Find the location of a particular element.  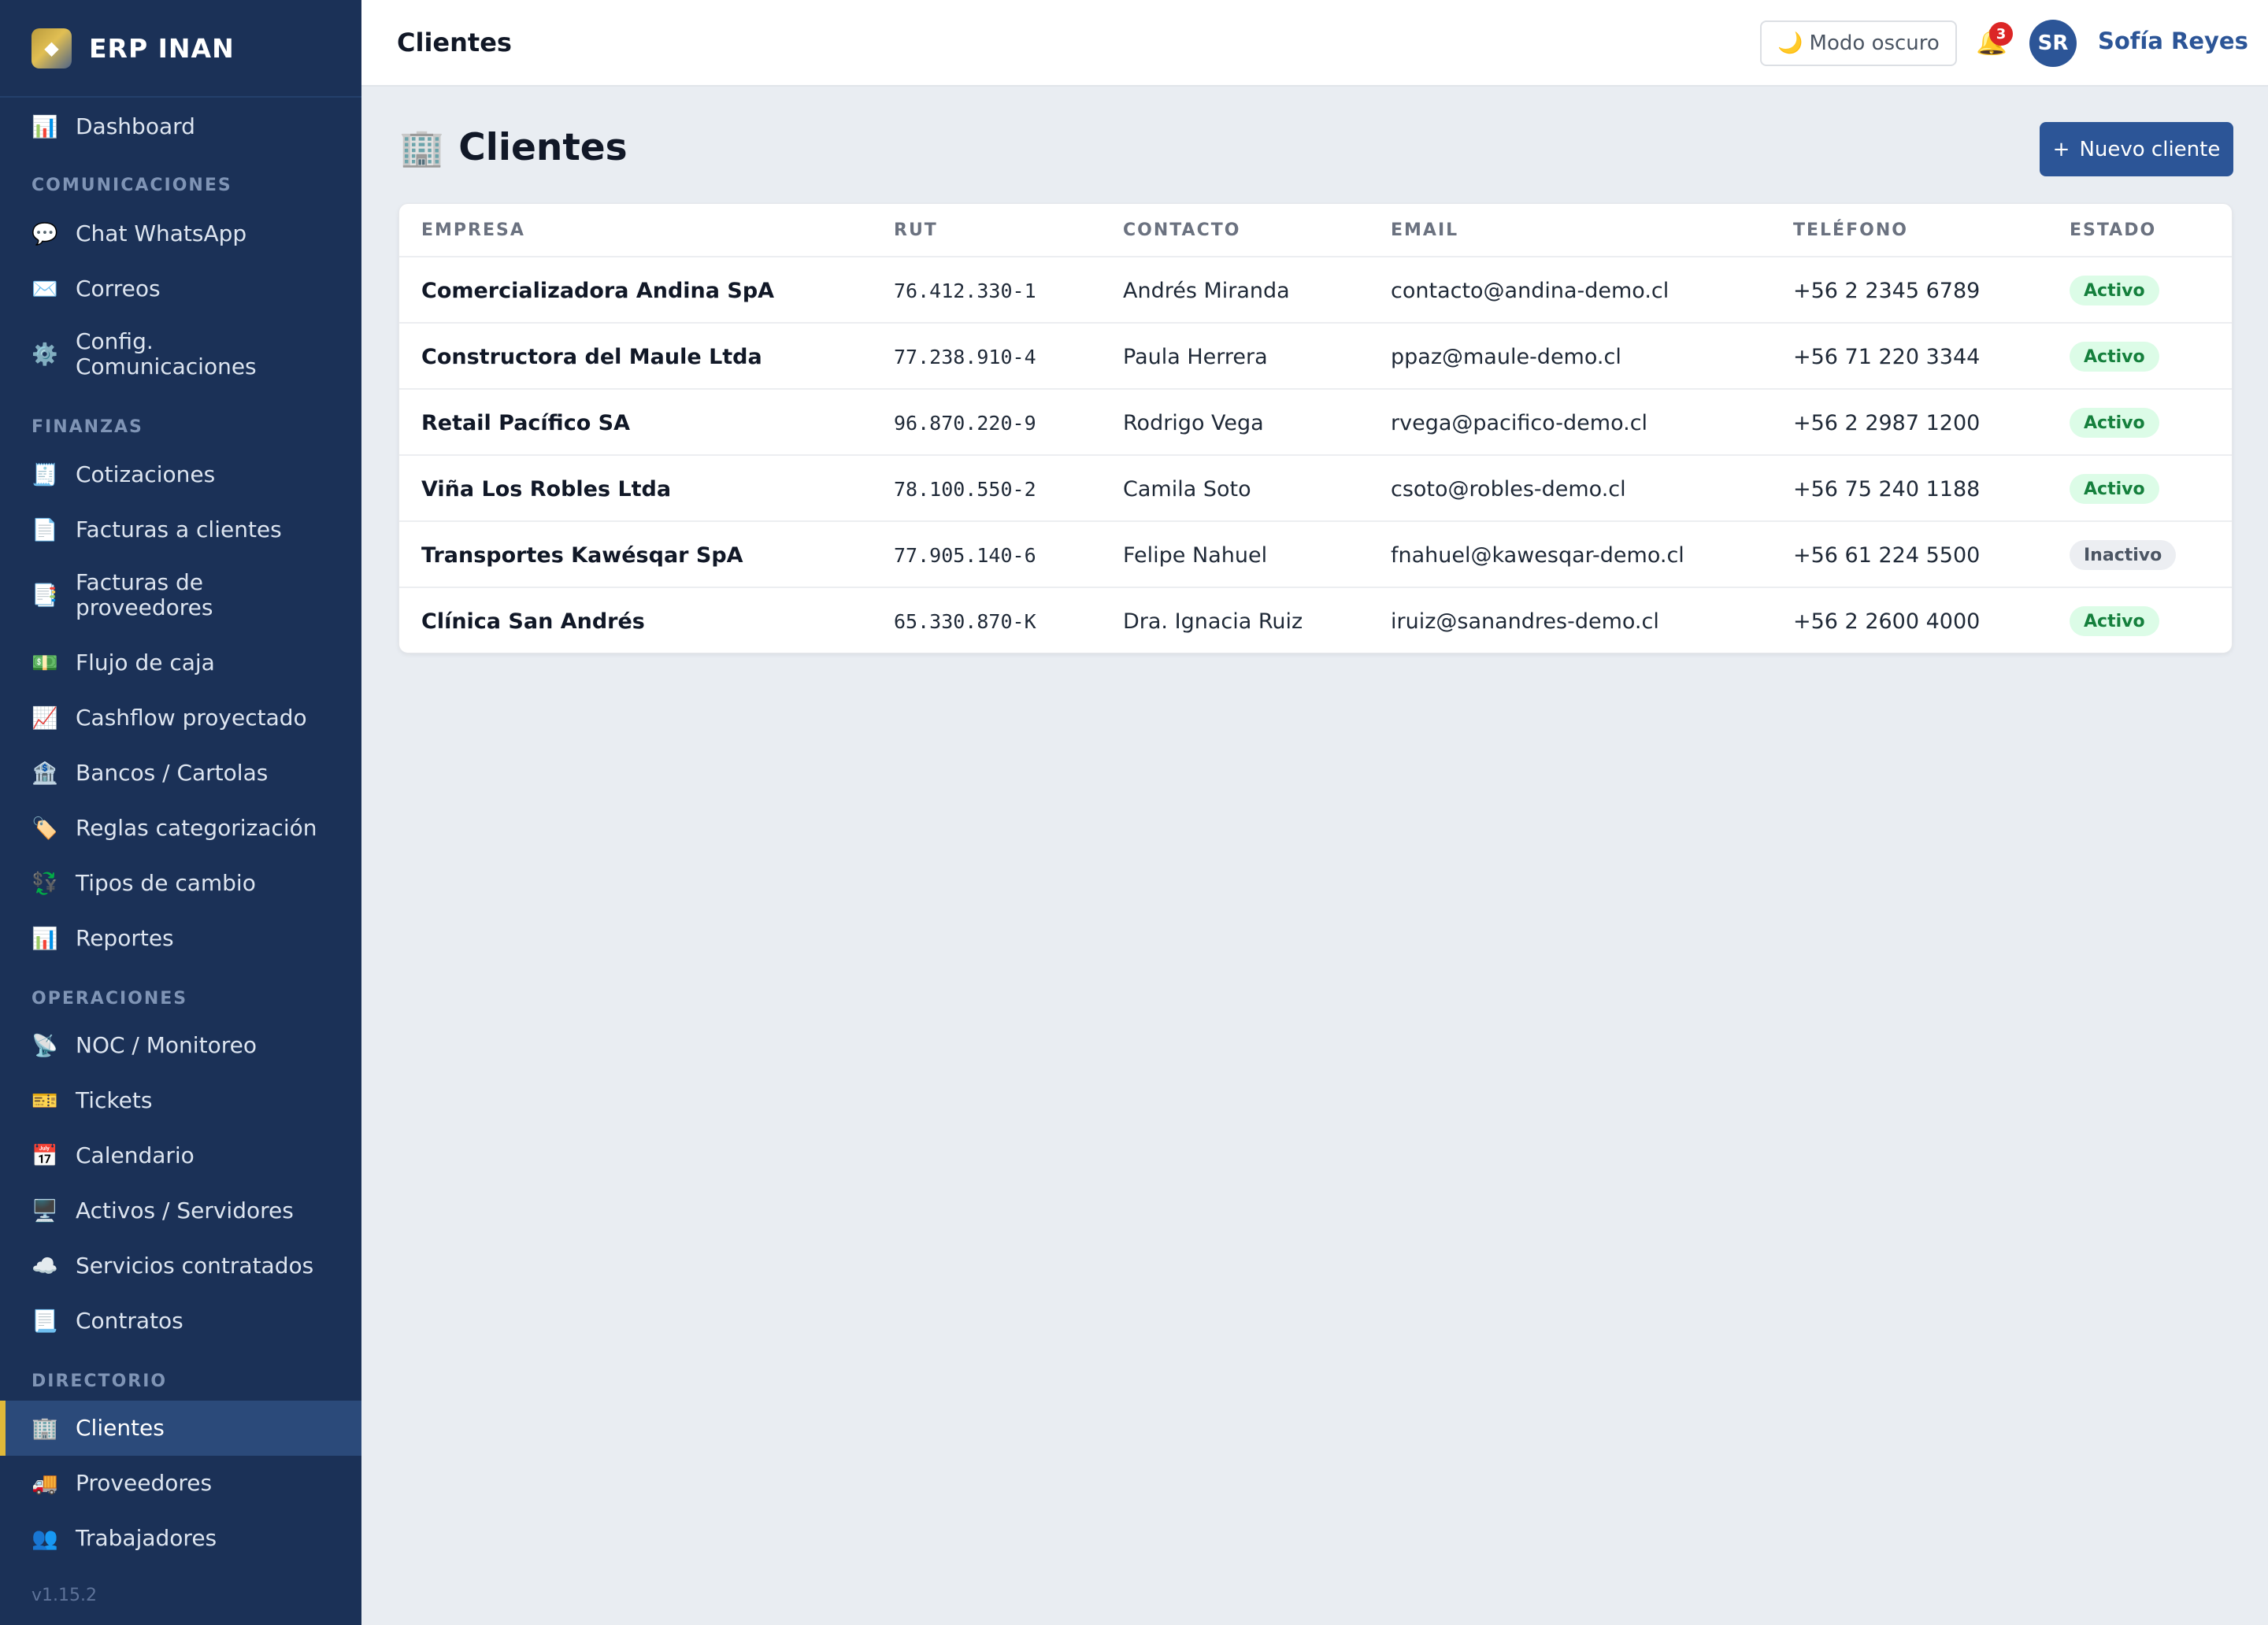

cell-contacto: Paula Herrera is located at coordinates (1195, 356).